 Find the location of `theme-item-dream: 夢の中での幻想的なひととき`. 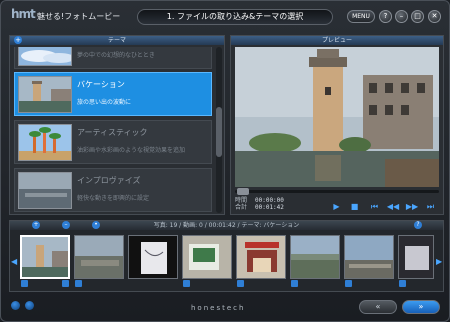

theme-item-dream: 夢の中での幻想的なひととき is located at coordinates (113, 58).